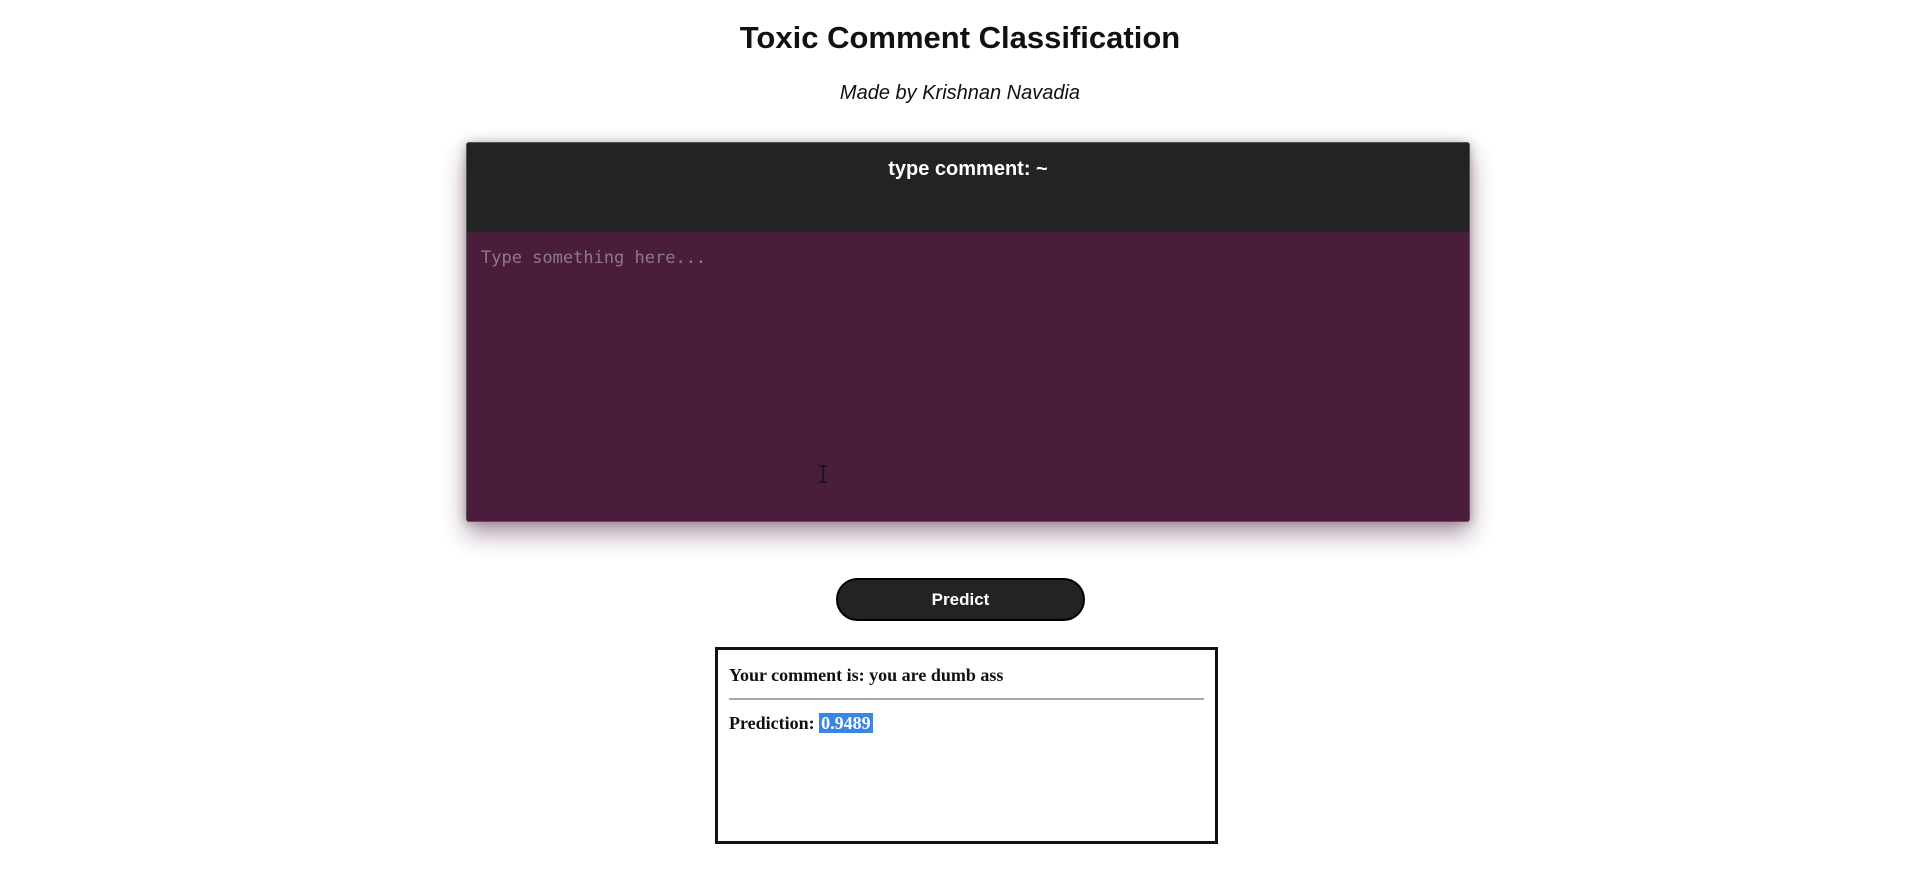 Image resolution: width=1920 pixels, height=896 pixels. What do you see at coordinates (846, 723) in the screenshot?
I see `prediction-value: 0.9489` at bounding box center [846, 723].